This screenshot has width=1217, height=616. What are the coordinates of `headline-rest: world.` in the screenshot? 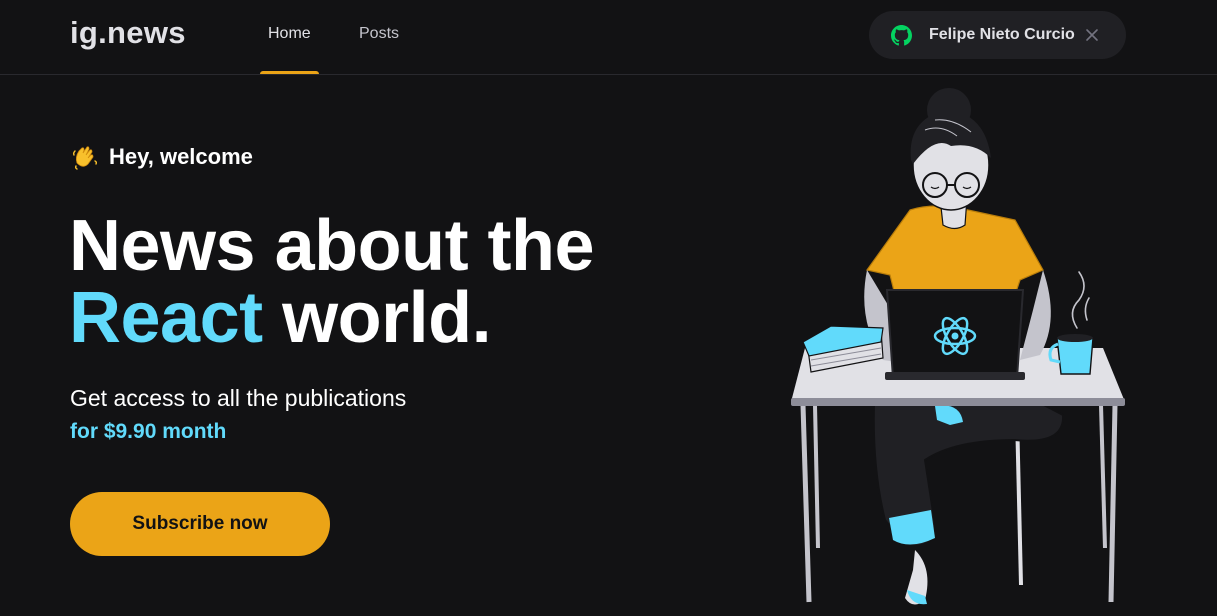 It's located at (377, 318).